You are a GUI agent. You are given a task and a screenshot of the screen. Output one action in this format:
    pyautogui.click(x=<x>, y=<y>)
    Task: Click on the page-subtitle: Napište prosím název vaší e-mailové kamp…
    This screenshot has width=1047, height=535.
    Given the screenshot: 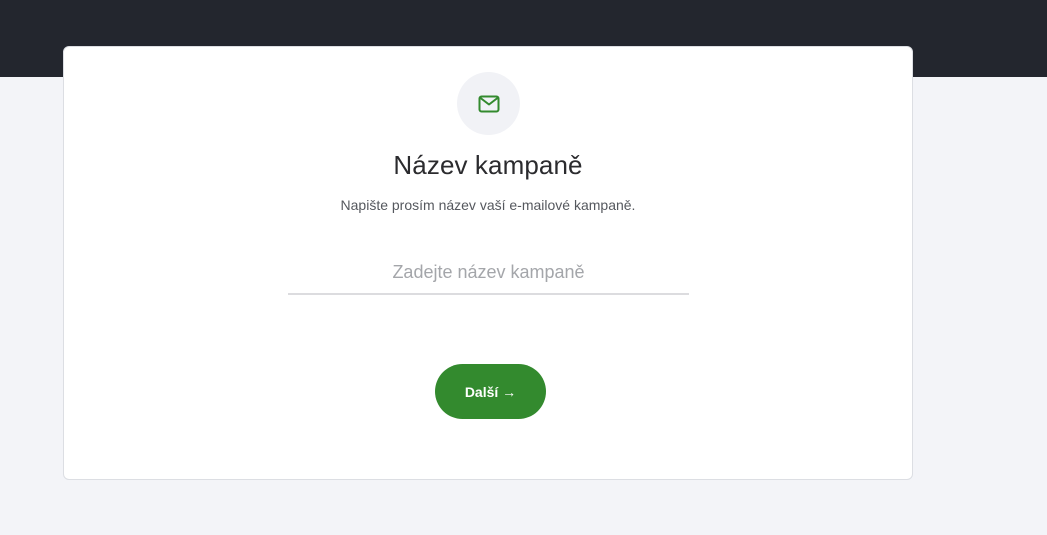 What is the action you would take?
    pyautogui.click(x=488, y=205)
    